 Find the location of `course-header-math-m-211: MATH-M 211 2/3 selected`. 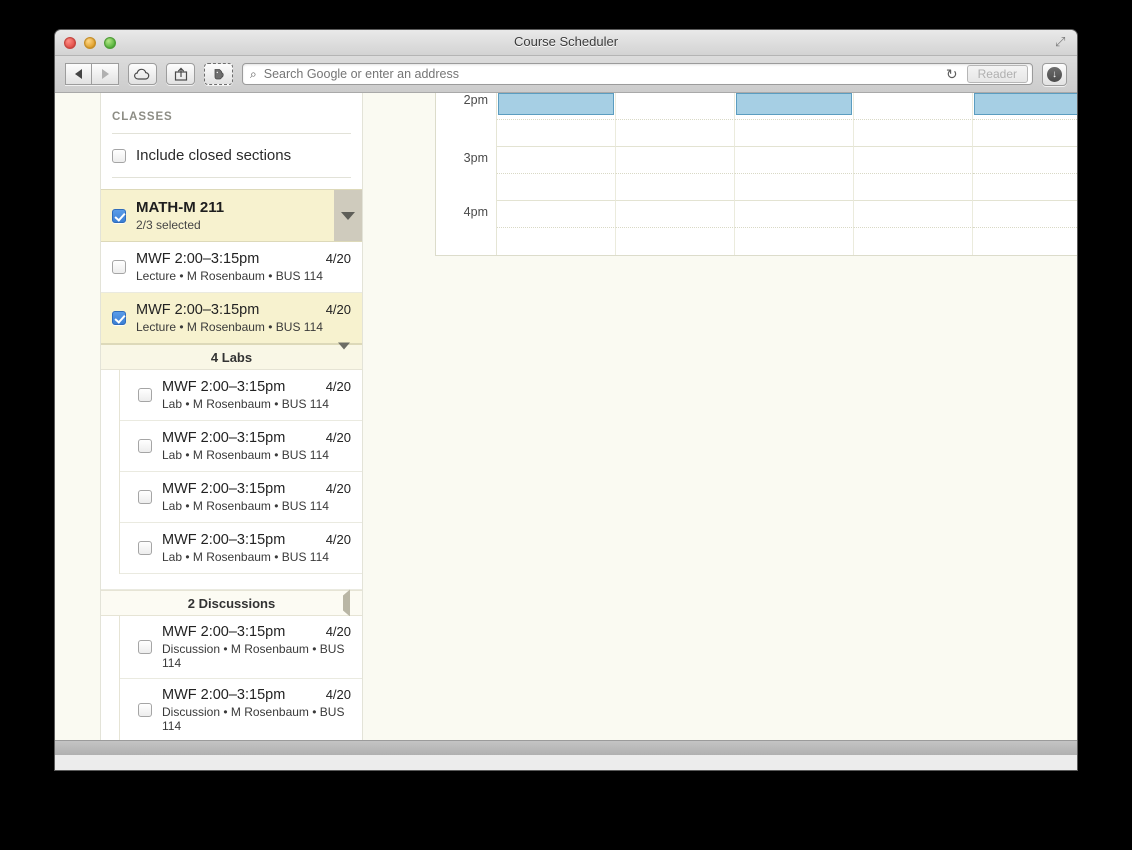

course-header-math-m-211: MATH-M 211 2/3 selected is located at coordinates (231, 215).